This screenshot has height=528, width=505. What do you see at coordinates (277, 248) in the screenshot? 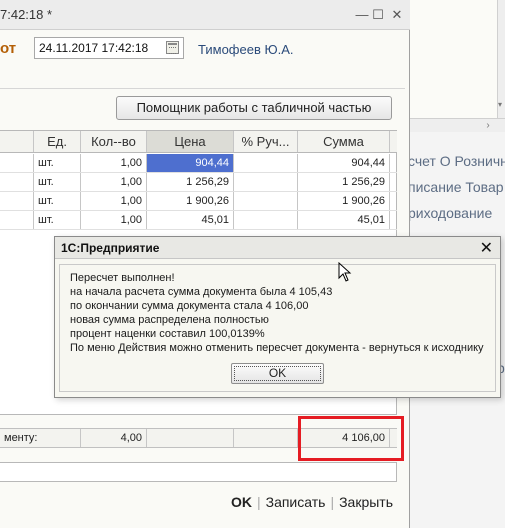
I see `dialog-titlebar: 1С:Предприятие ✕` at bounding box center [277, 248].